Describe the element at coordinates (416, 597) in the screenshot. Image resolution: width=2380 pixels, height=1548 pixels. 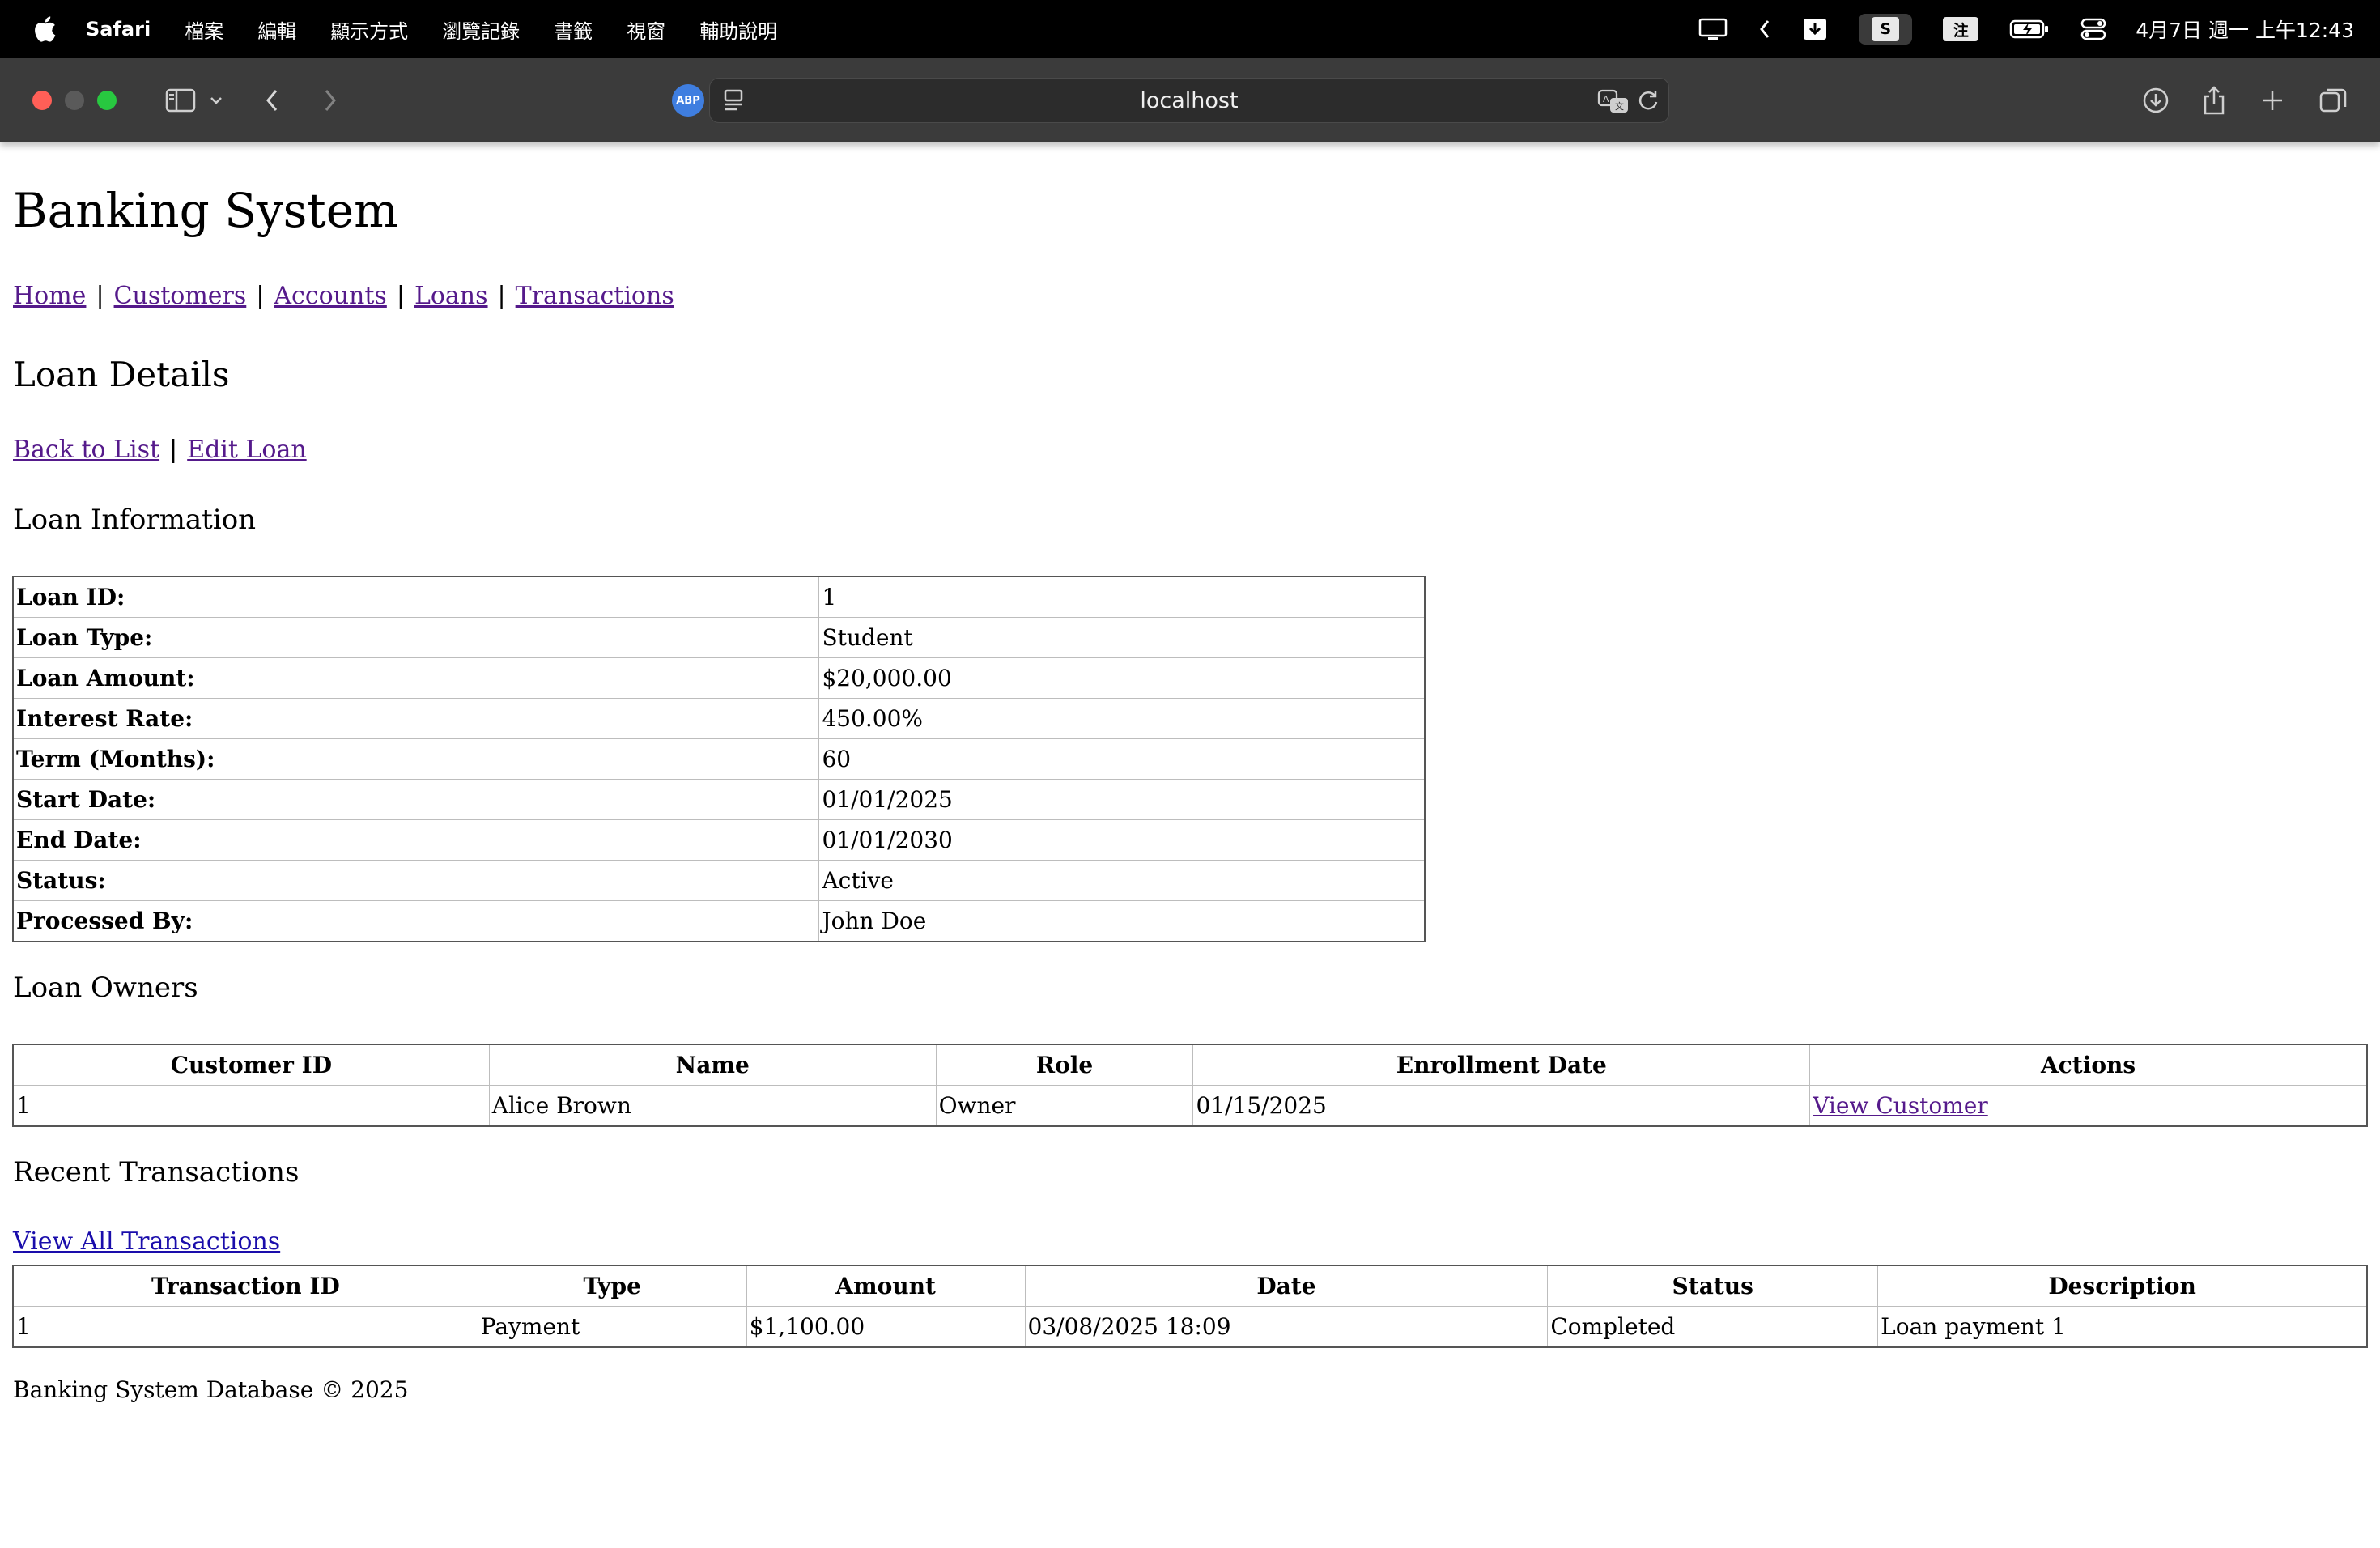
I see `loan-id-label: Loan ID:` at that location.